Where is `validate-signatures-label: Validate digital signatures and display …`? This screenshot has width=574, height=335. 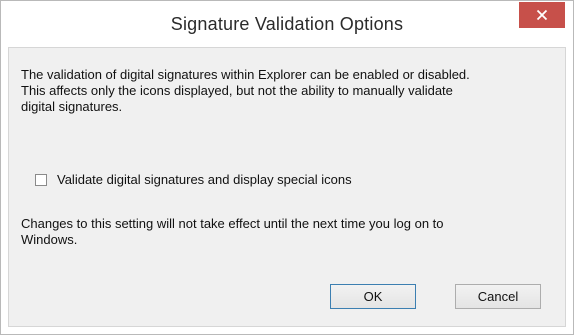 validate-signatures-label: Validate digital signatures and display … is located at coordinates (204, 180).